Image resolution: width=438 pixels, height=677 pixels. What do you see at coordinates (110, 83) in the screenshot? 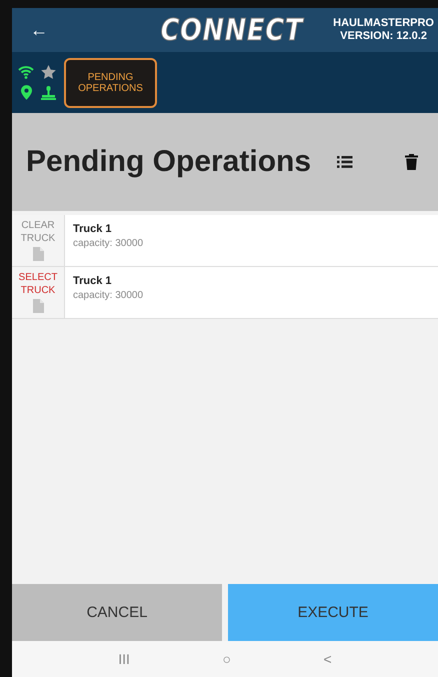
I see `pending-operations-tab: PENDING OPERATIONS` at bounding box center [110, 83].